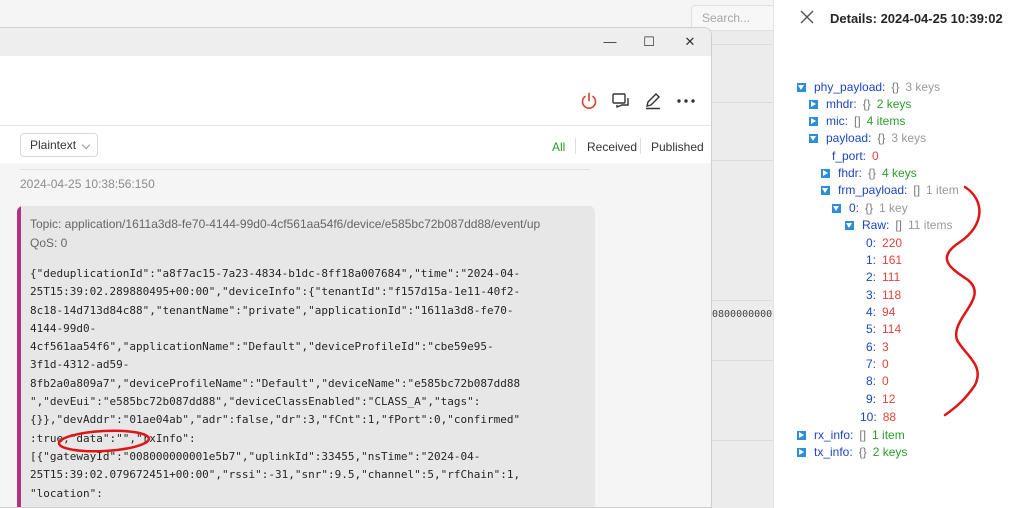 The width and height of the screenshot is (1024, 508). Describe the element at coordinates (871, 295) in the screenshot. I see `tree-node-key: 3:` at that location.